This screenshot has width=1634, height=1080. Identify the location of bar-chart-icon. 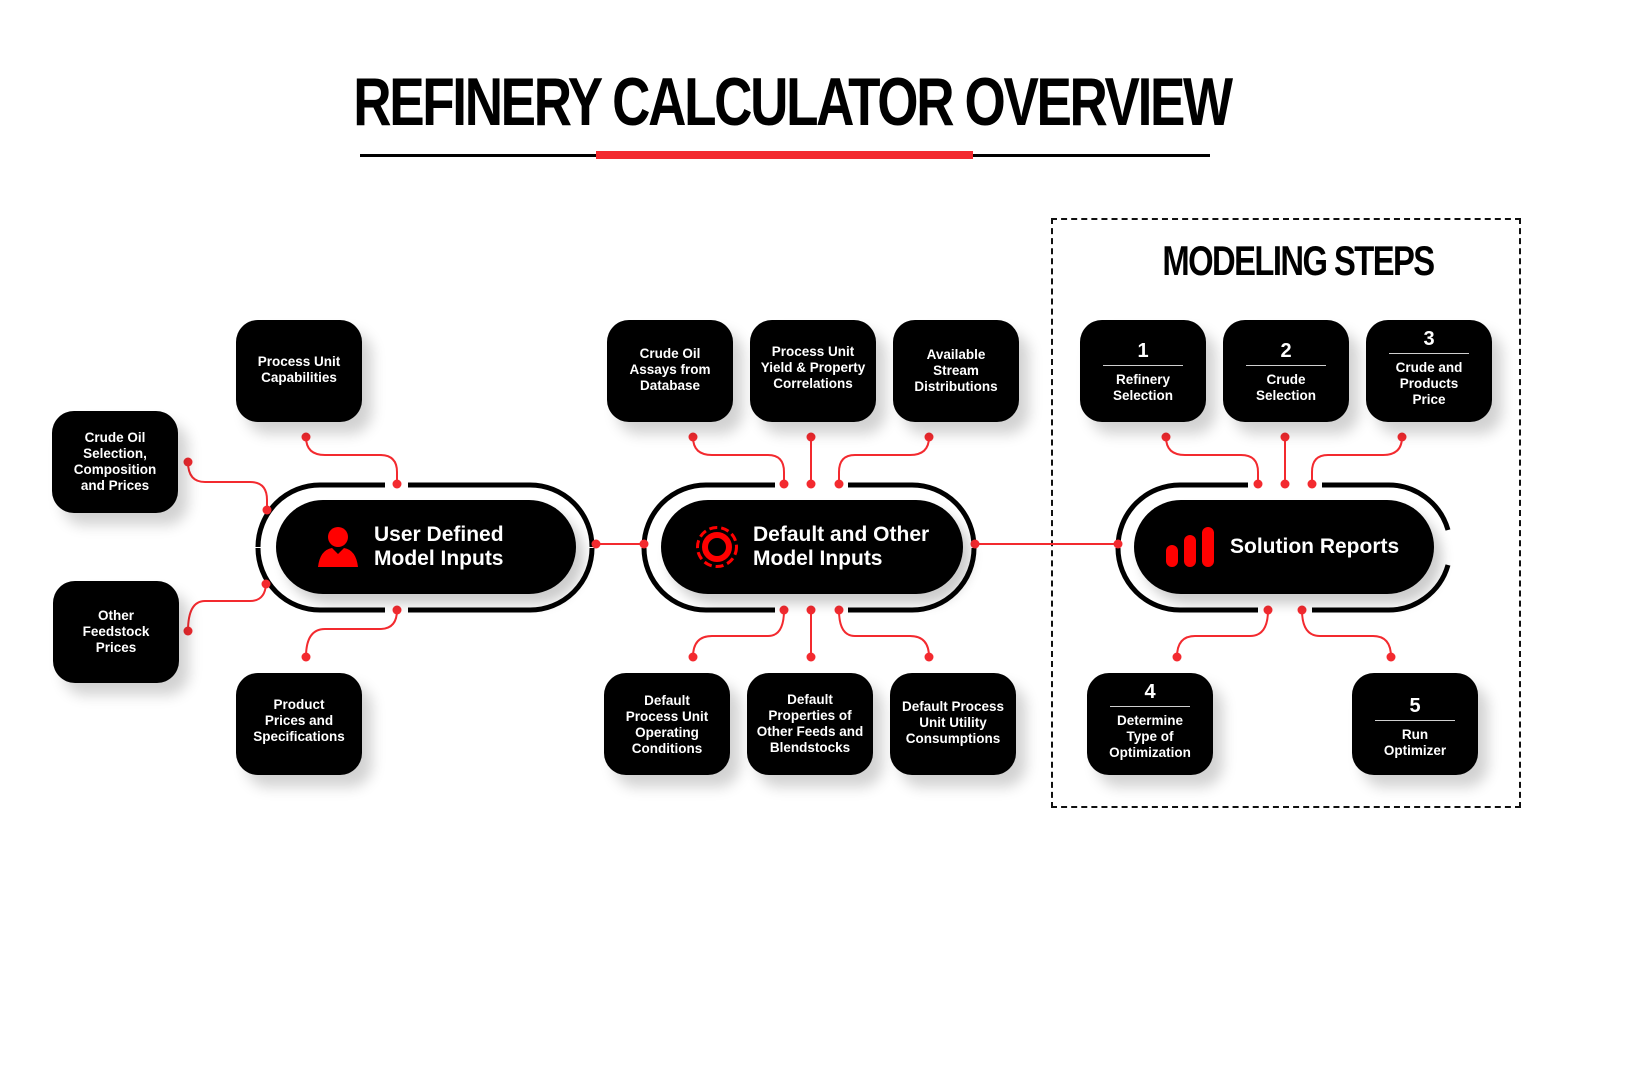
(1191, 547).